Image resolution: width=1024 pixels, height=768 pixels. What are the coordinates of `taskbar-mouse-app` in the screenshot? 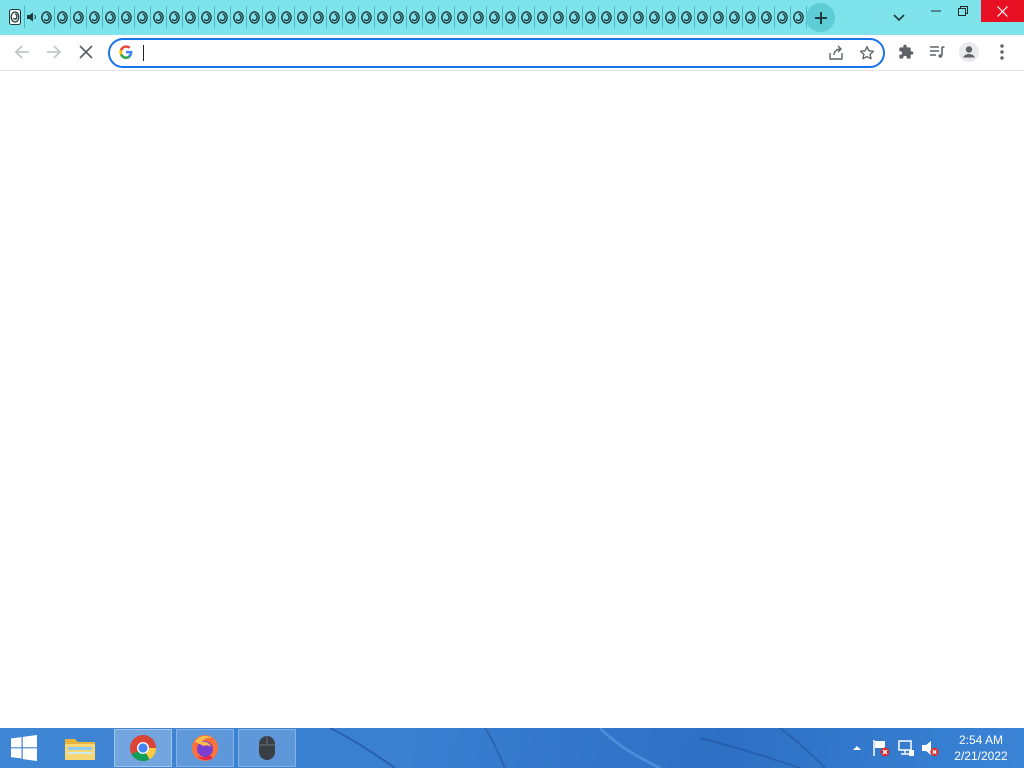 It's located at (267, 748).